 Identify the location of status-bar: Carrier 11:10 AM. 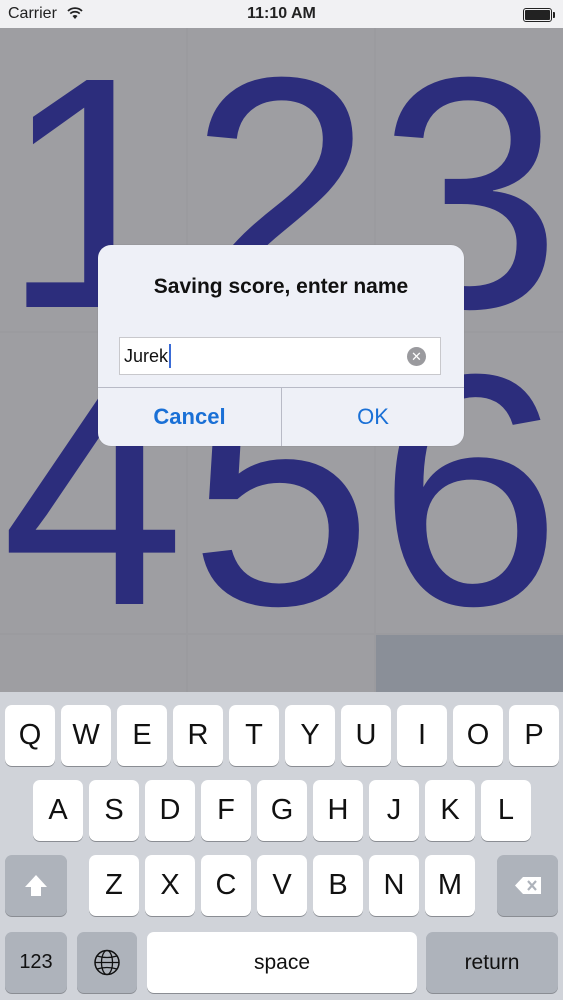
(281, 14).